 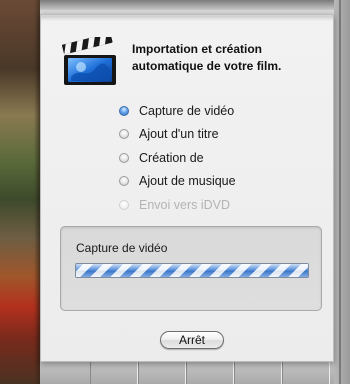 I want to click on active-step-indicator-icon, so click(x=124, y=110).